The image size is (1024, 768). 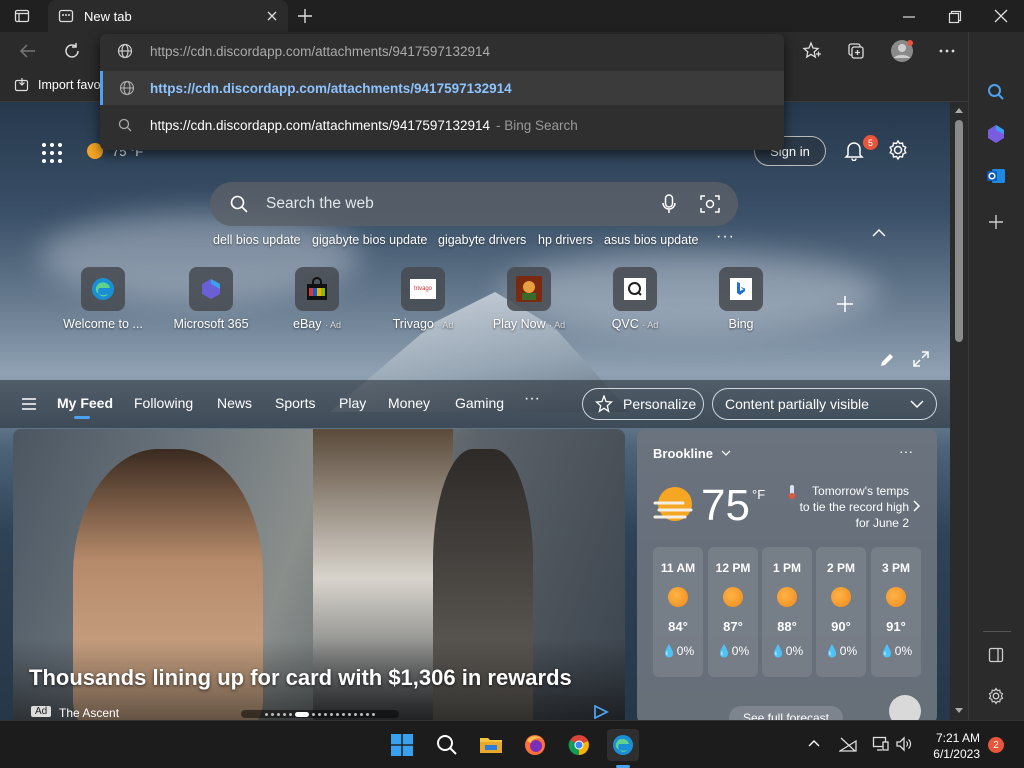 What do you see at coordinates (906, 451) in the screenshot?
I see `weather-more-icon: ···` at bounding box center [906, 451].